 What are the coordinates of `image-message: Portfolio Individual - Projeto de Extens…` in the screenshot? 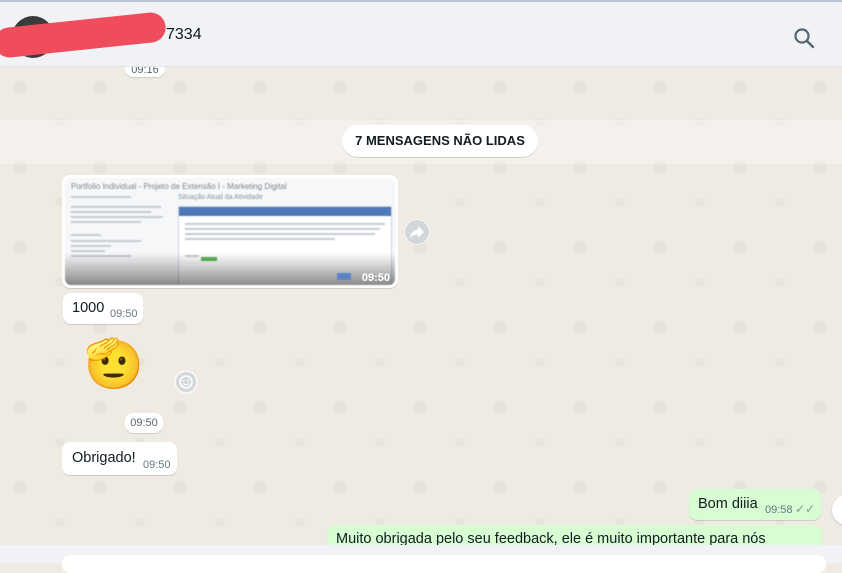 It's located at (230, 231).